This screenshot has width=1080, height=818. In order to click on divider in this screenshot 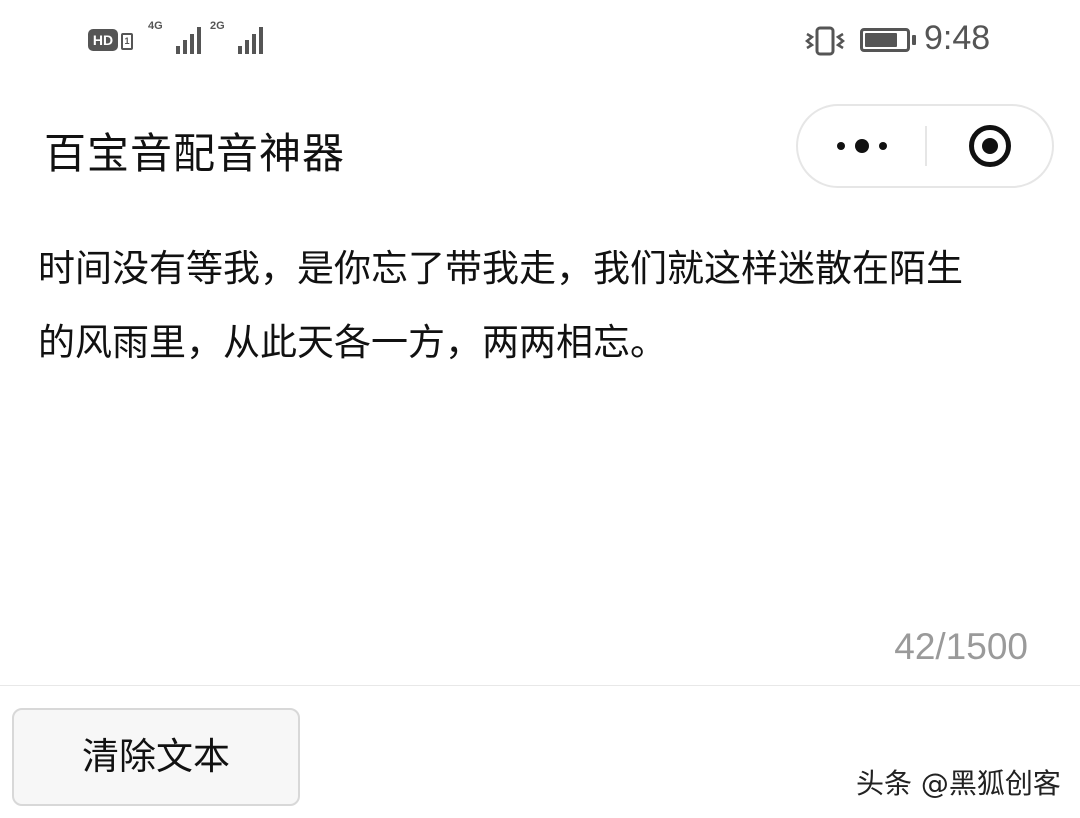, I will do `click(540, 685)`.